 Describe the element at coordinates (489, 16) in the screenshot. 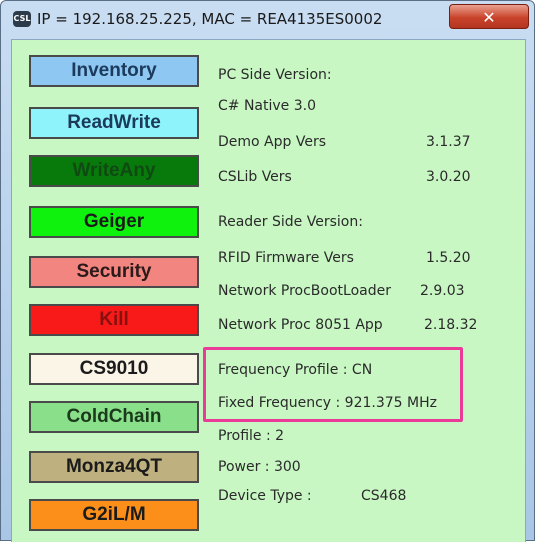

I see `close-button: ✕` at that location.